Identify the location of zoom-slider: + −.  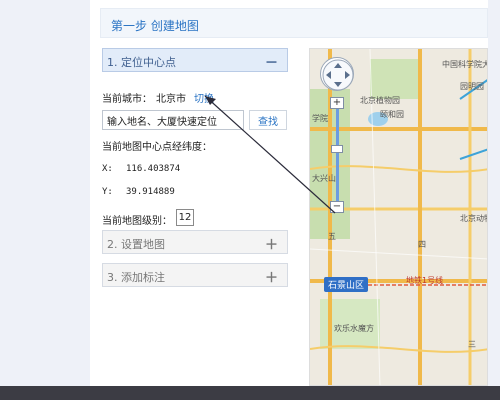
(337, 156).